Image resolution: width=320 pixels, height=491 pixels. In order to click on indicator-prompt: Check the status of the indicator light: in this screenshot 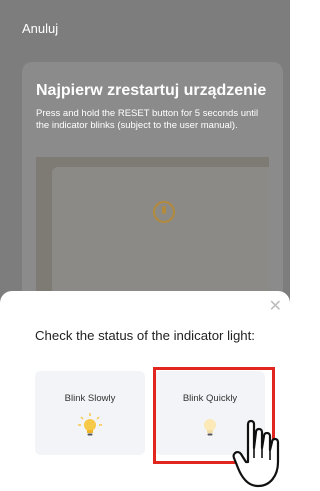, I will do `click(145, 335)`.